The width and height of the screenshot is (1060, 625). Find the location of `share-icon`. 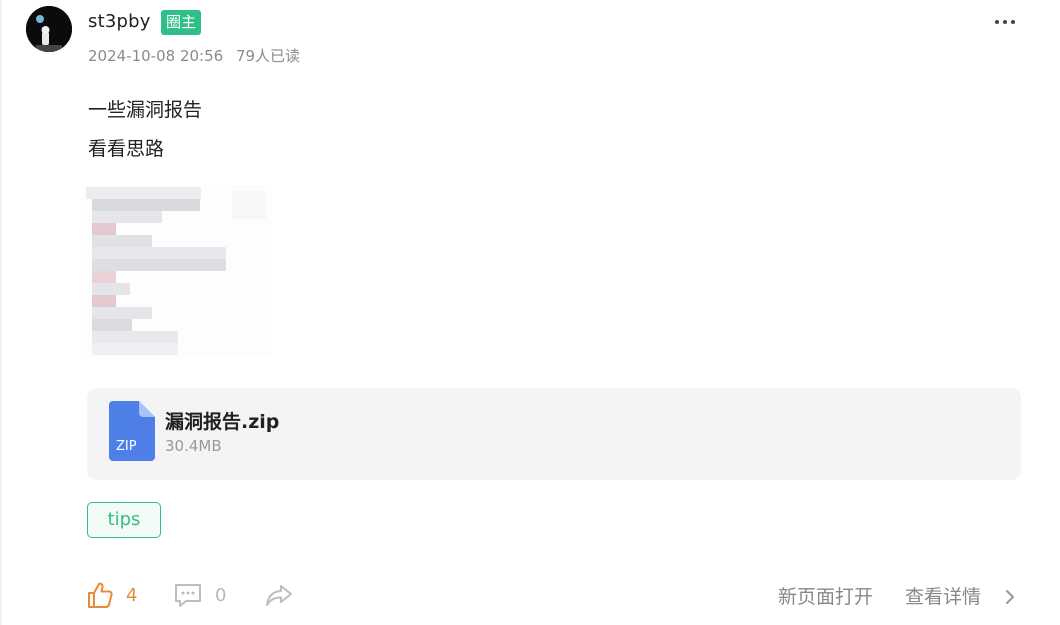

share-icon is located at coordinates (279, 595).